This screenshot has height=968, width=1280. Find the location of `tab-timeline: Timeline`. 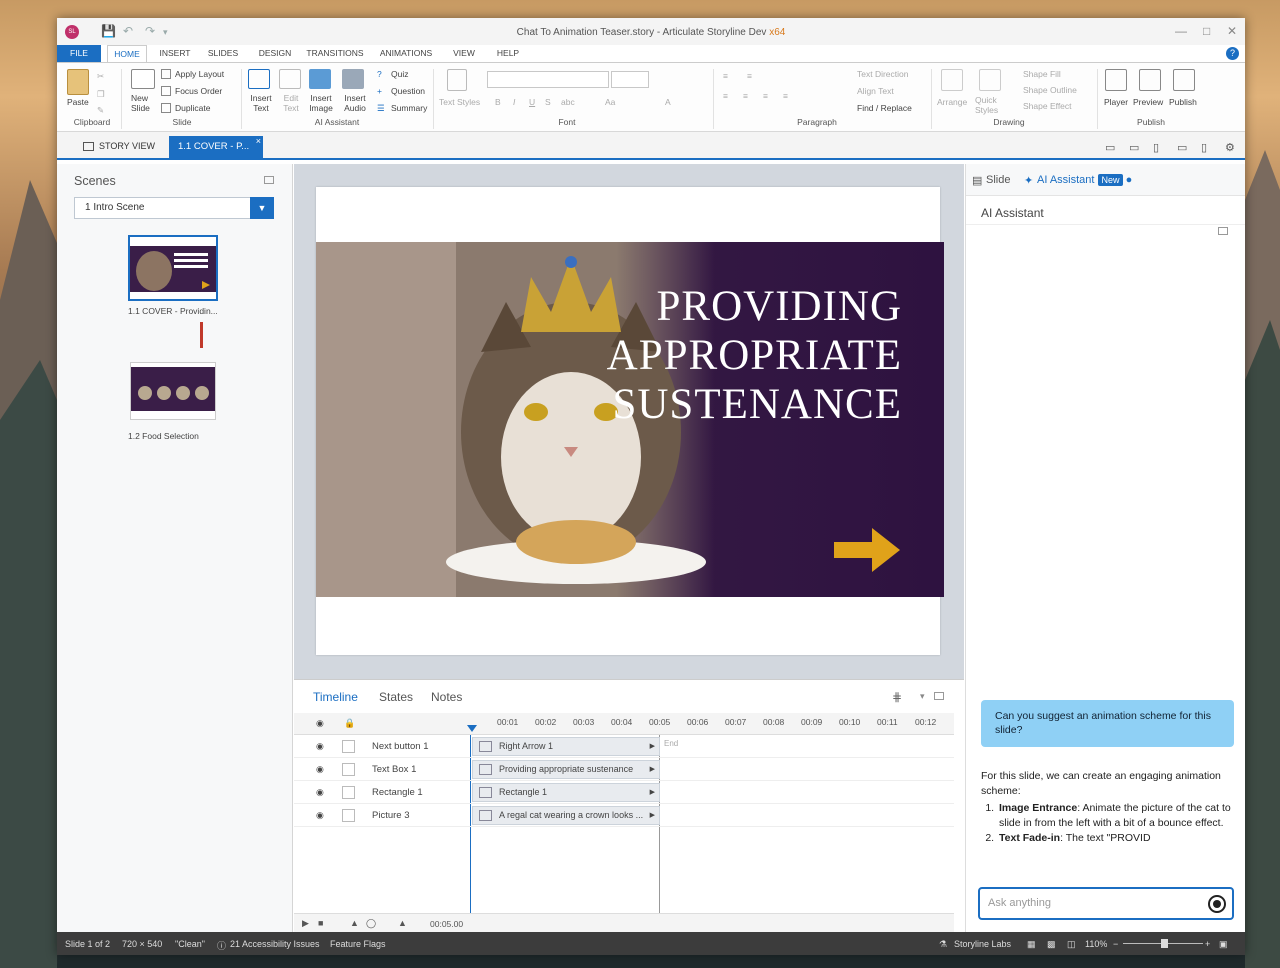

tab-timeline: Timeline is located at coordinates (335, 697).